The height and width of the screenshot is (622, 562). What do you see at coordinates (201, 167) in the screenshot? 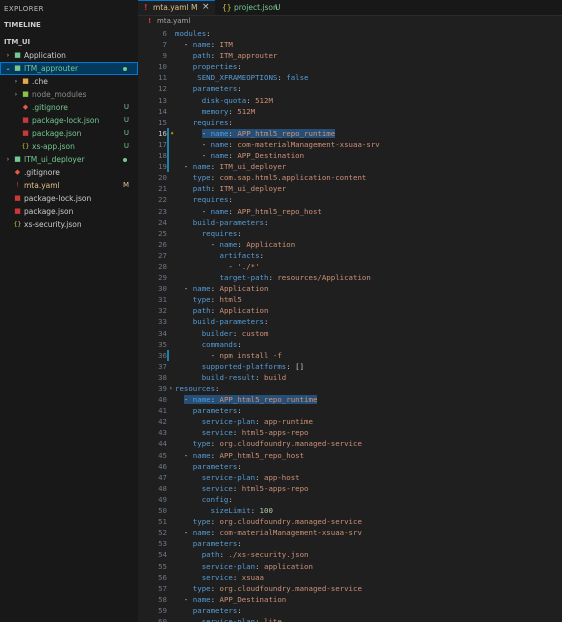
I see `code-token: name` at bounding box center [201, 167].